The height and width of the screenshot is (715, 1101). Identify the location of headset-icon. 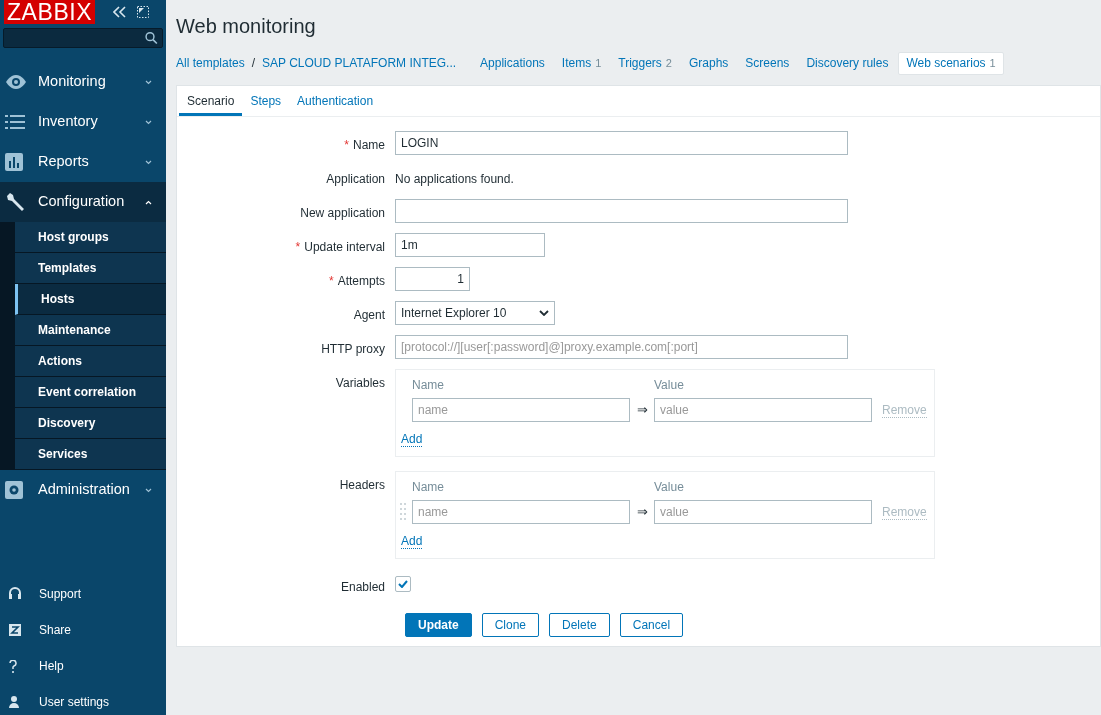
(15, 594).